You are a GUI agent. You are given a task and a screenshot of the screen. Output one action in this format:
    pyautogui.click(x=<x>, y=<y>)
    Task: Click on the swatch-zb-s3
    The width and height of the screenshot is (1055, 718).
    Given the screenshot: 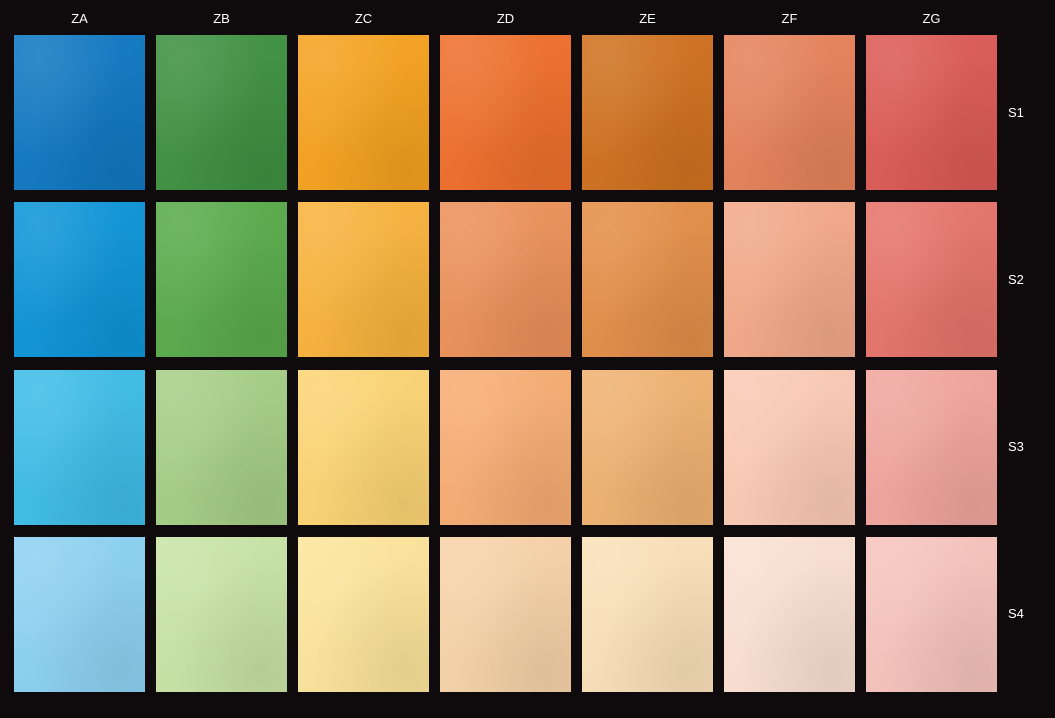 What is the action you would take?
    pyautogui.click(x=221, y=447)
    